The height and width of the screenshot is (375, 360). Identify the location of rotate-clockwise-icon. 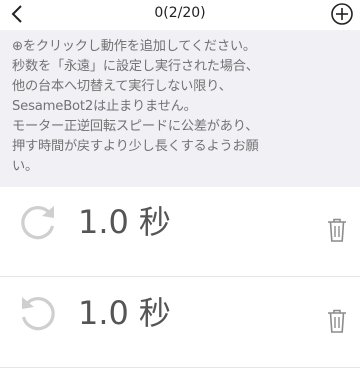
(38, 222).